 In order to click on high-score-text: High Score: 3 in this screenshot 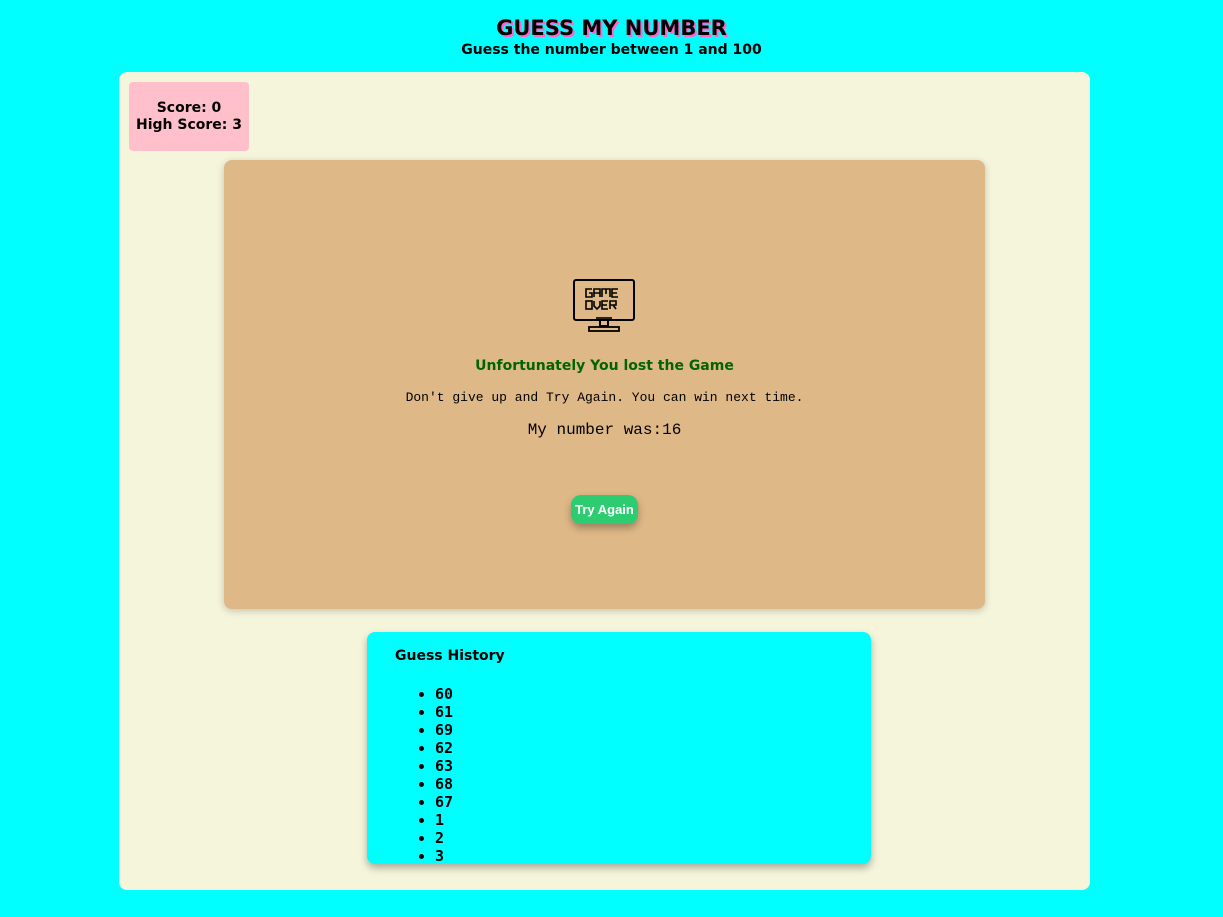, I will do `click(189, 124)`.